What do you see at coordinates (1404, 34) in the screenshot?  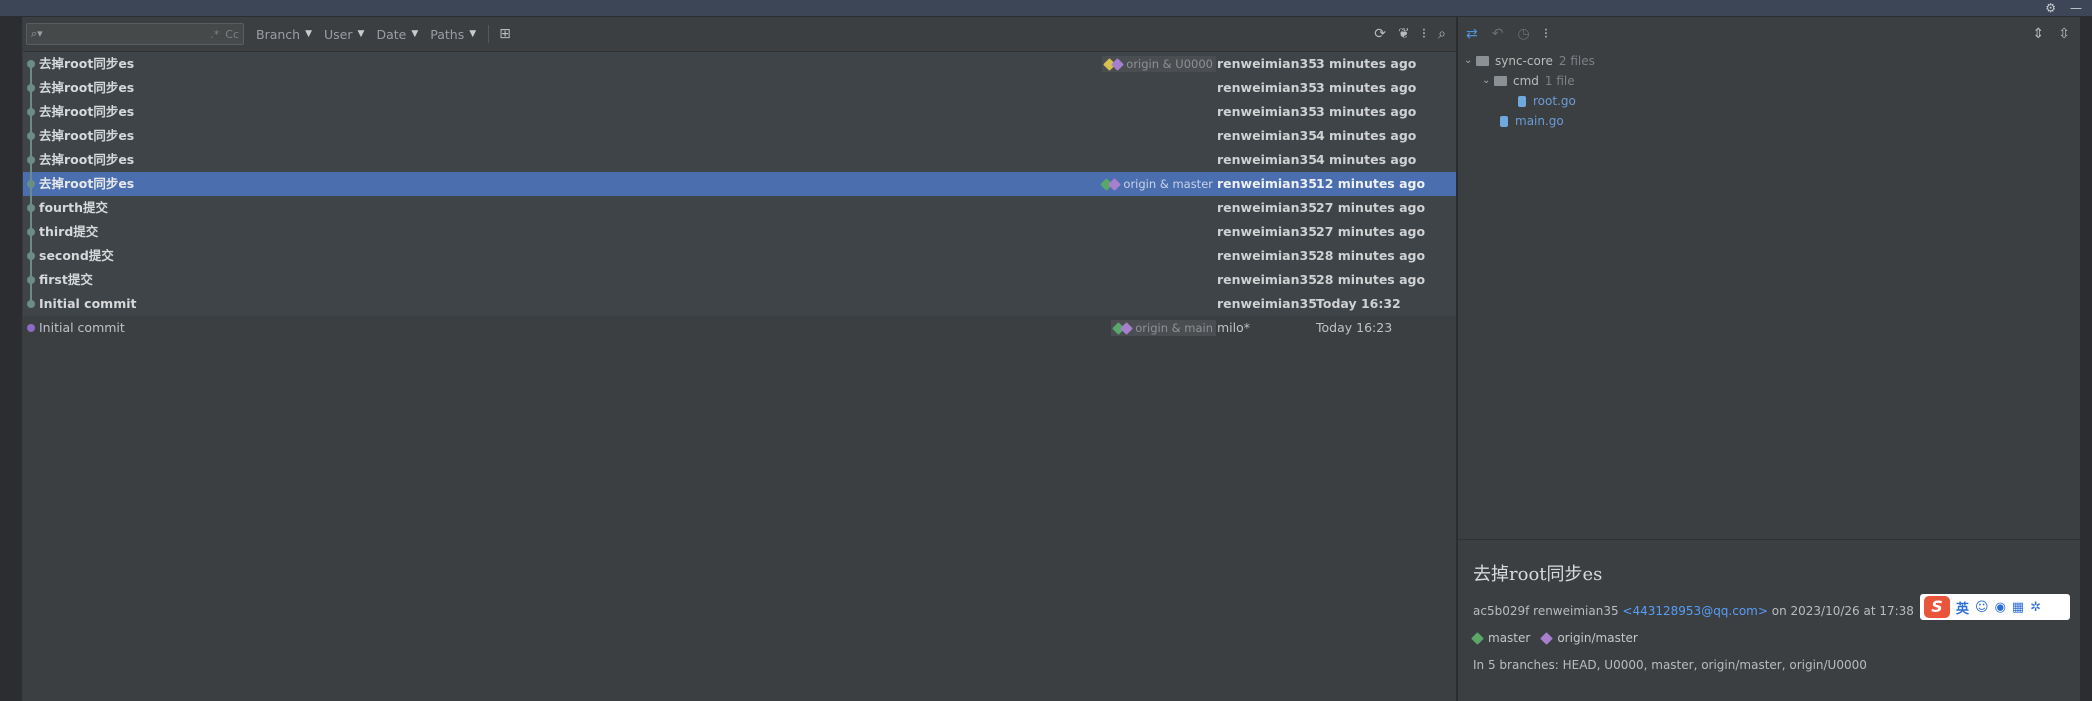 I see `cherry-pick-icon: ❦` at bounding box center [1404, 34].